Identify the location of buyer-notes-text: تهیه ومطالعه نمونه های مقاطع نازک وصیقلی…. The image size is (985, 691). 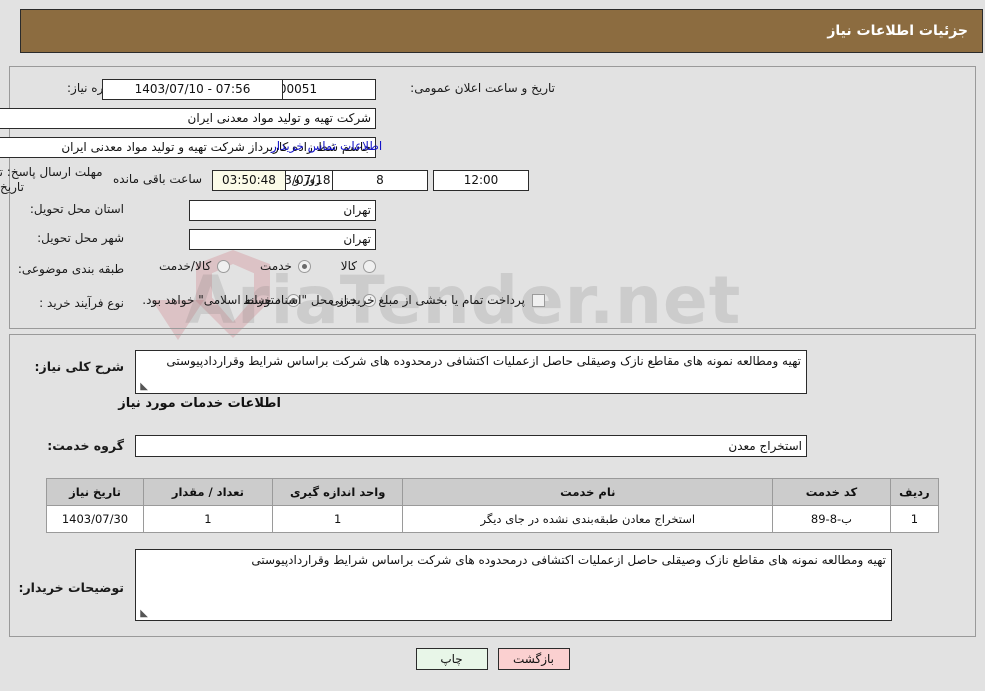
(568, 560).